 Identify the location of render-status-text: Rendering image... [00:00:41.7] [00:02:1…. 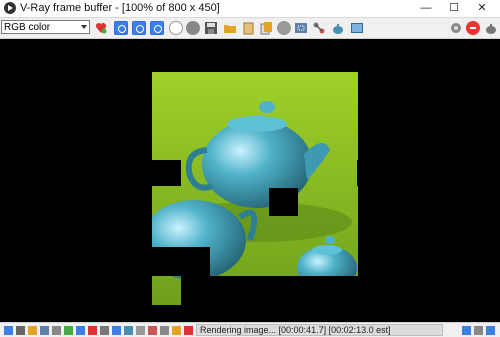
(319, 330).